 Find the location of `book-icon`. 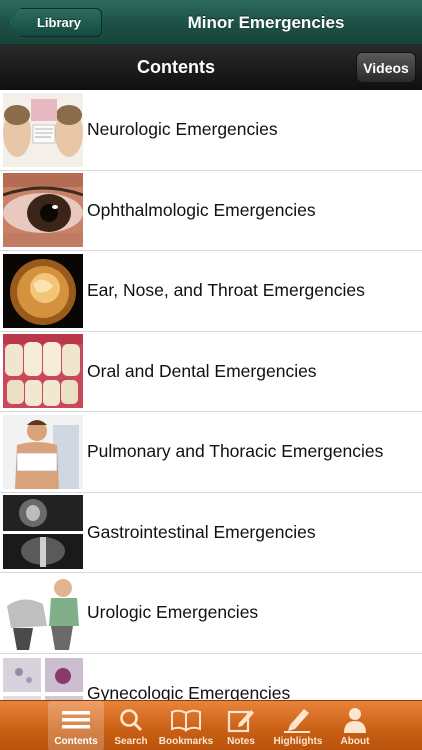

book-icon is located at coordinates (186, 720).